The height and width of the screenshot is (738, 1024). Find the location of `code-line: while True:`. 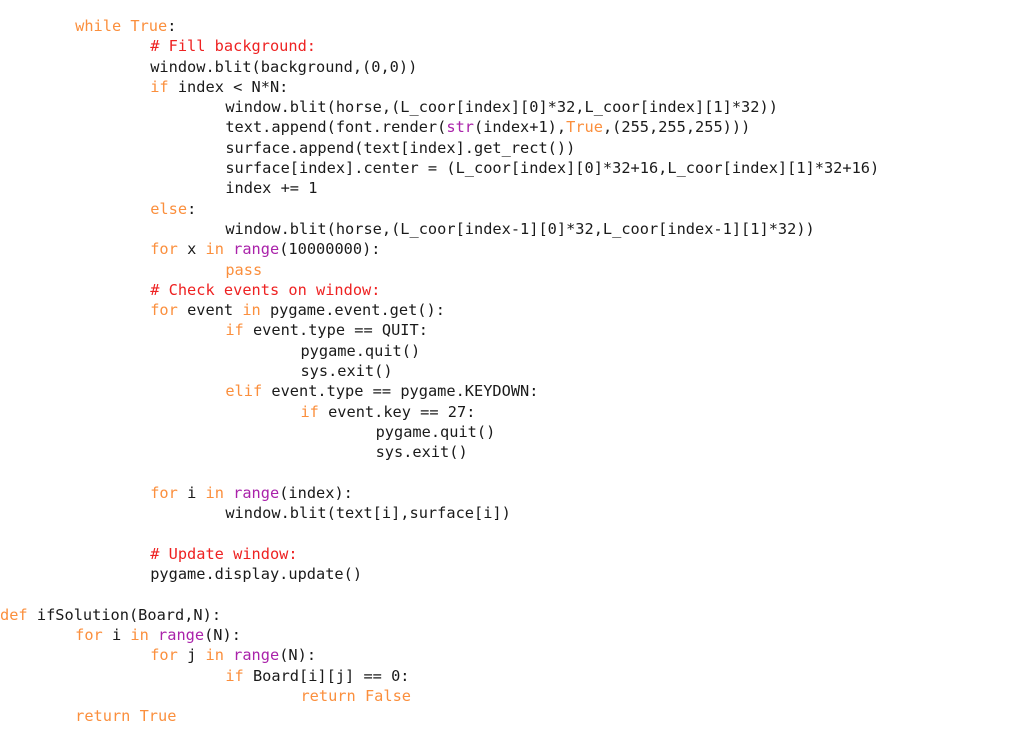

code-line: while True: is located at coordinates (512, 26).